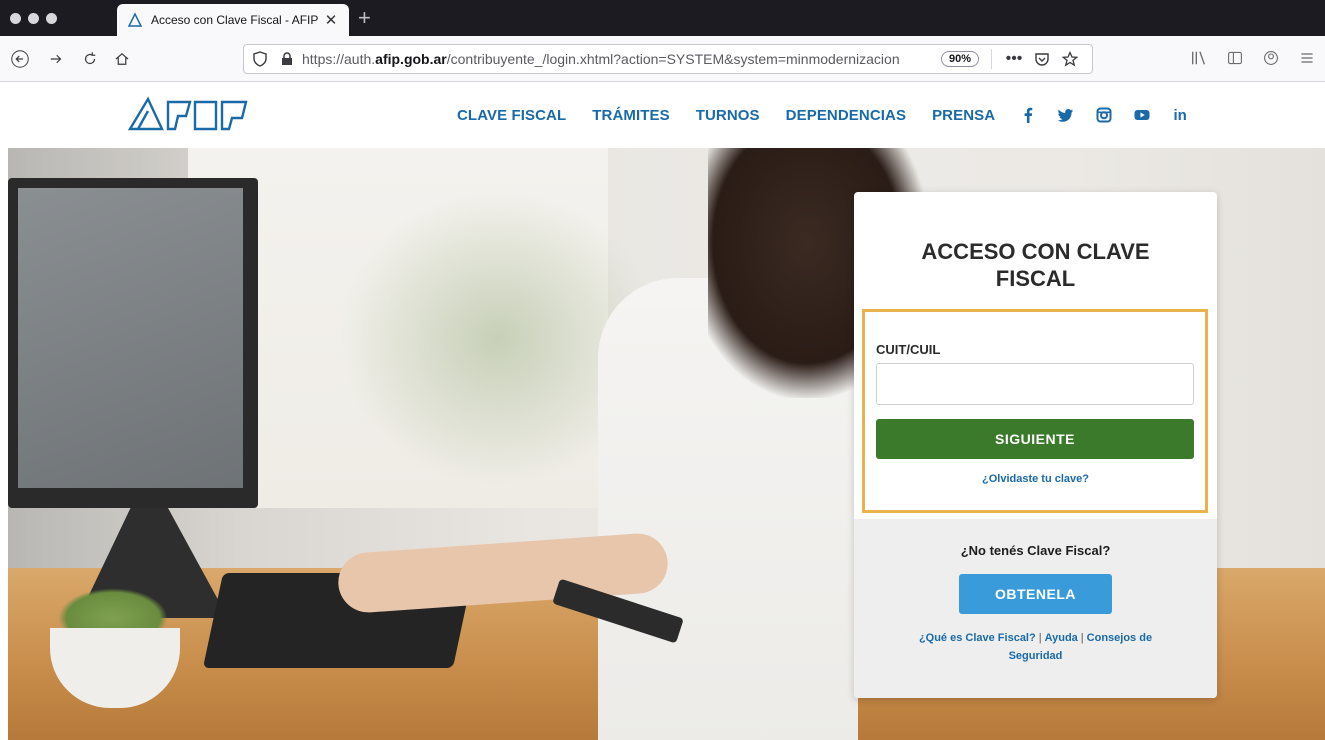  What do you see at coordinates (1028, 115) in the screenshot?
I see `facebook-icon` at bounding box center [1028, 115].